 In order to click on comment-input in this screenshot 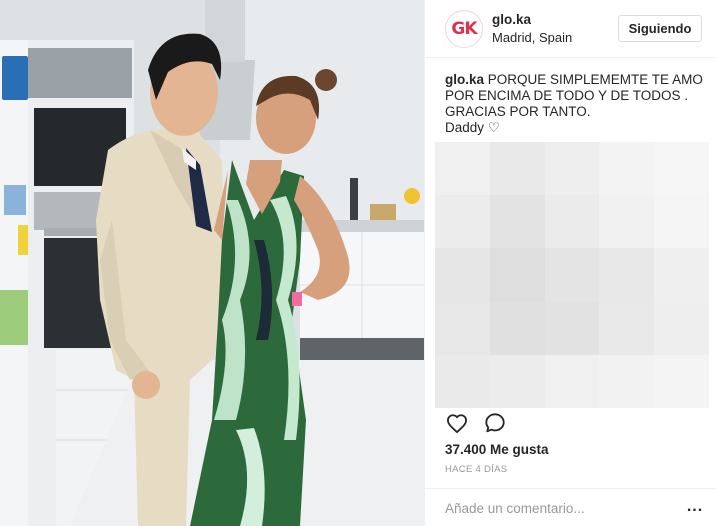, I will do `click(555, 508)`.